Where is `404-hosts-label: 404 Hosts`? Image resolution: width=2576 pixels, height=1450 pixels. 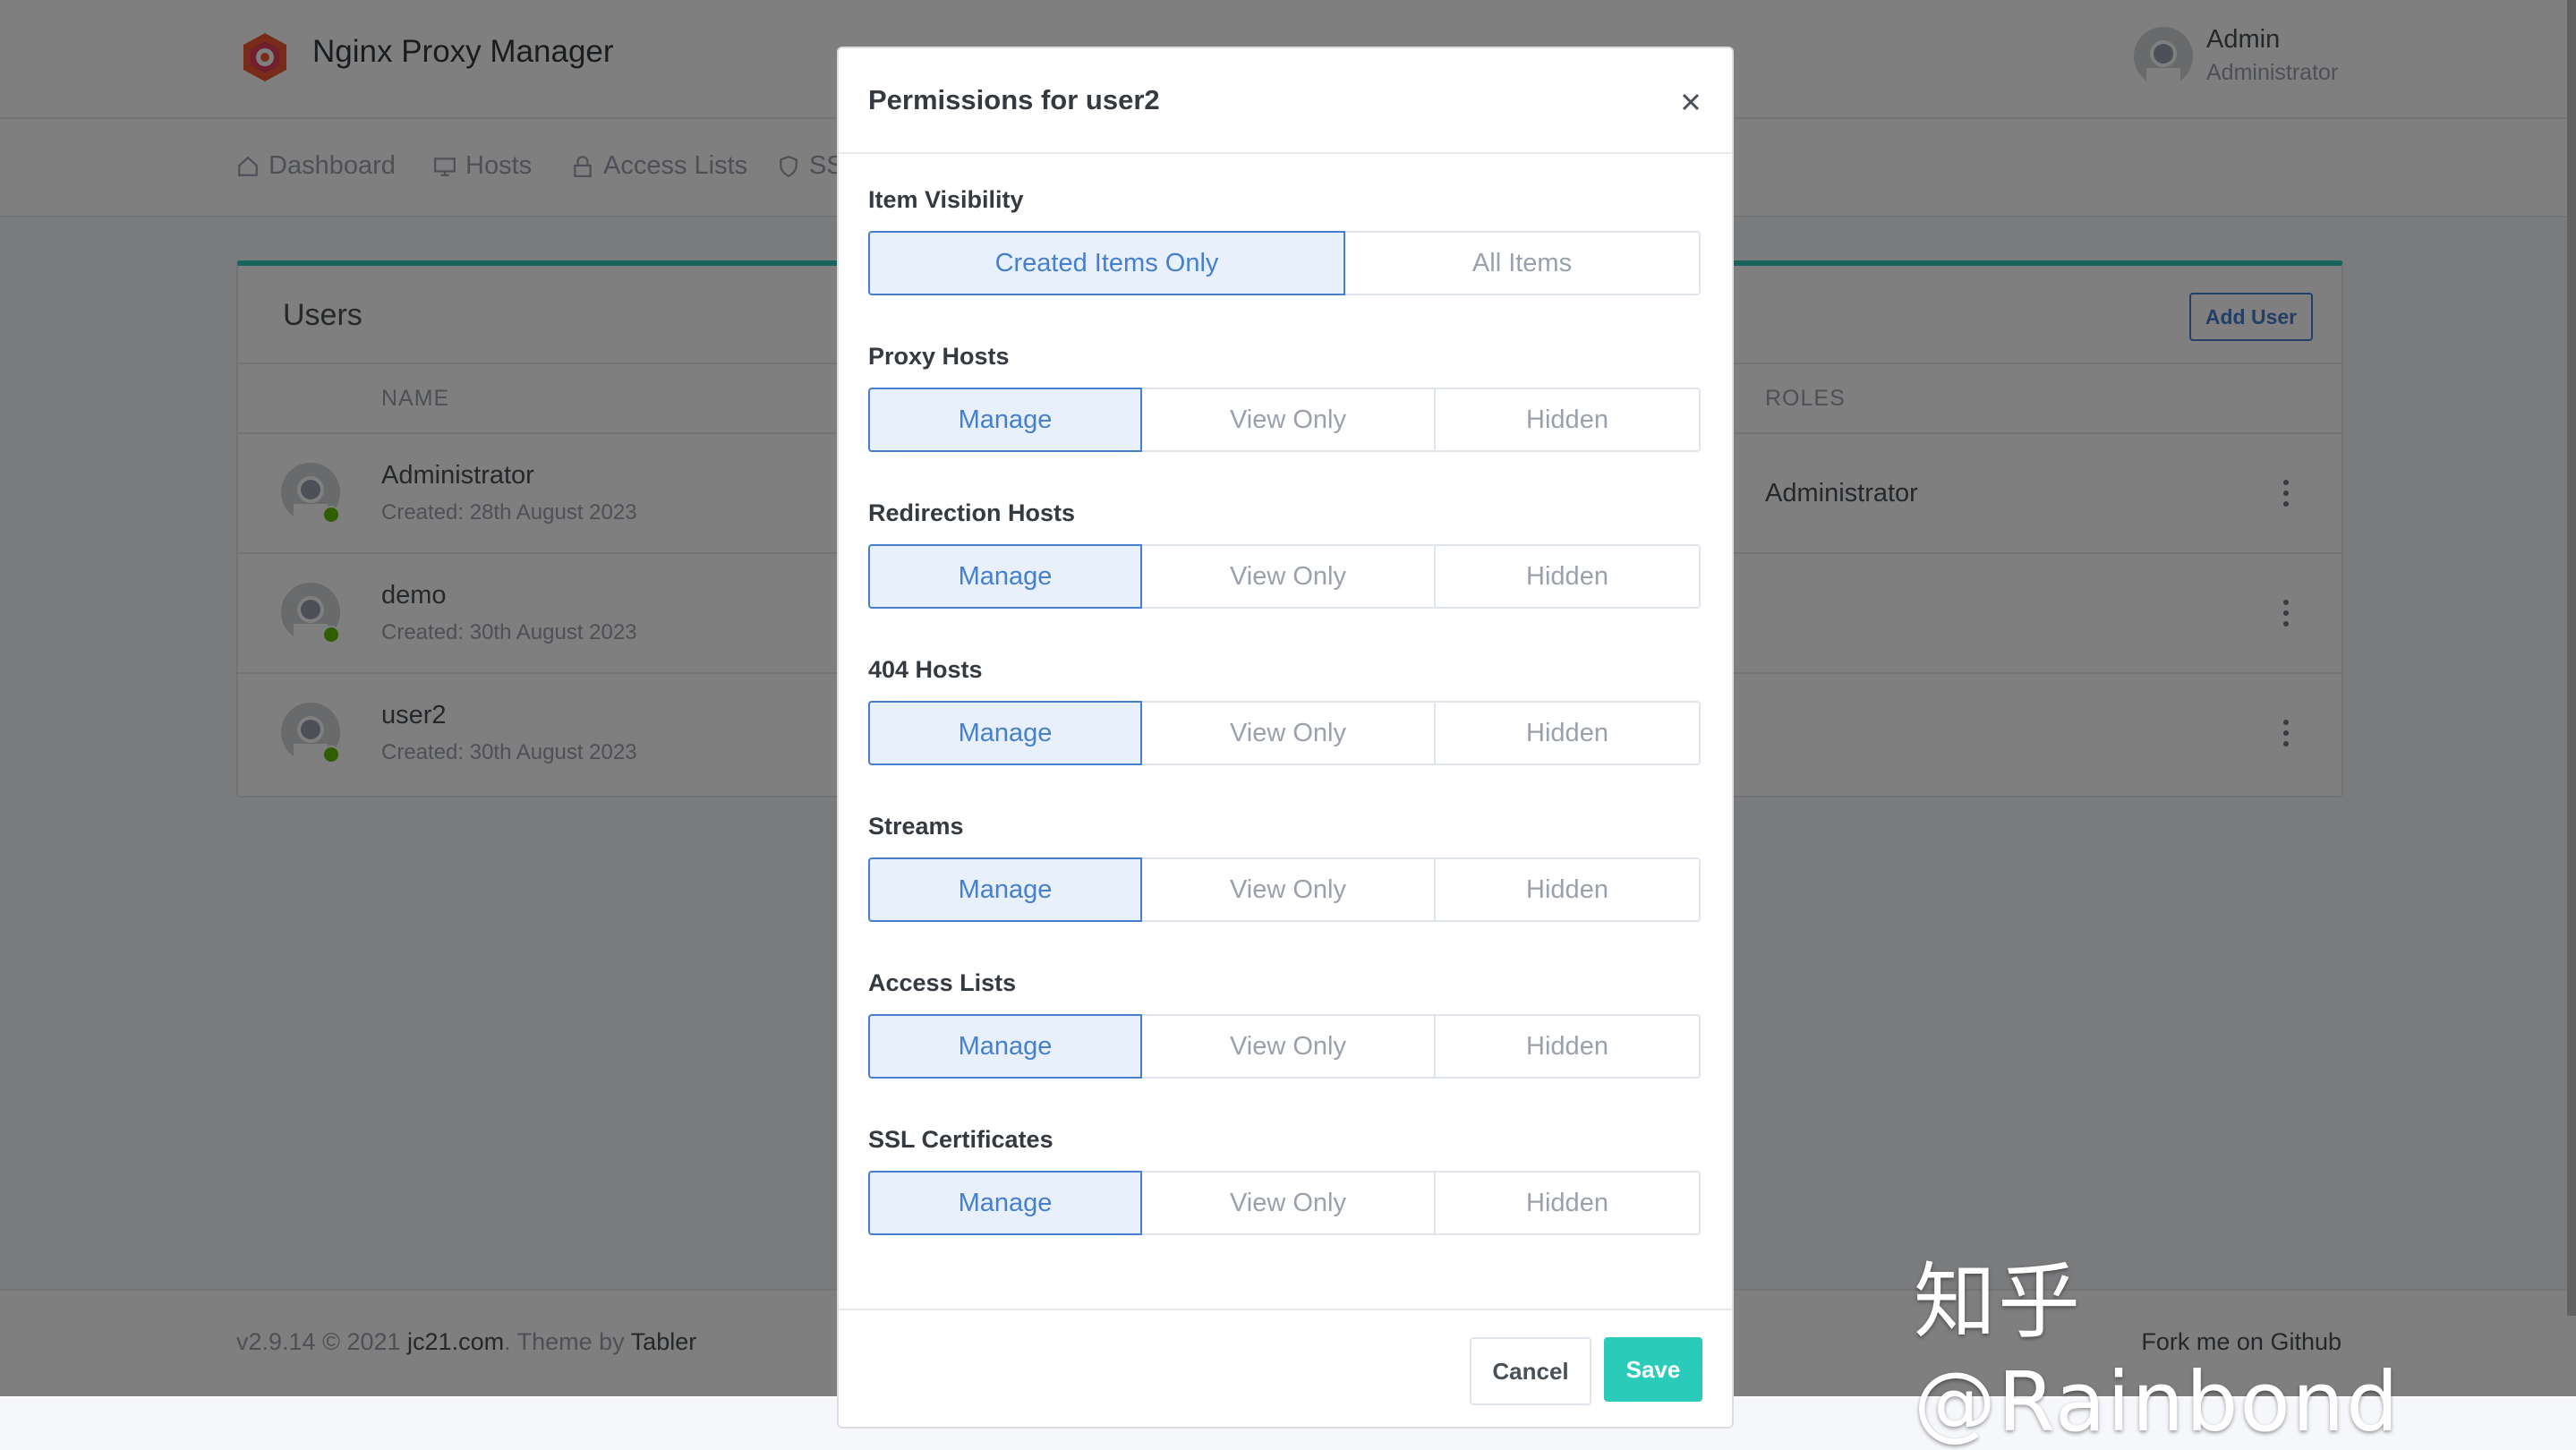
404-hosts-label: 404 Hosts is located at coordinates (925, 669).